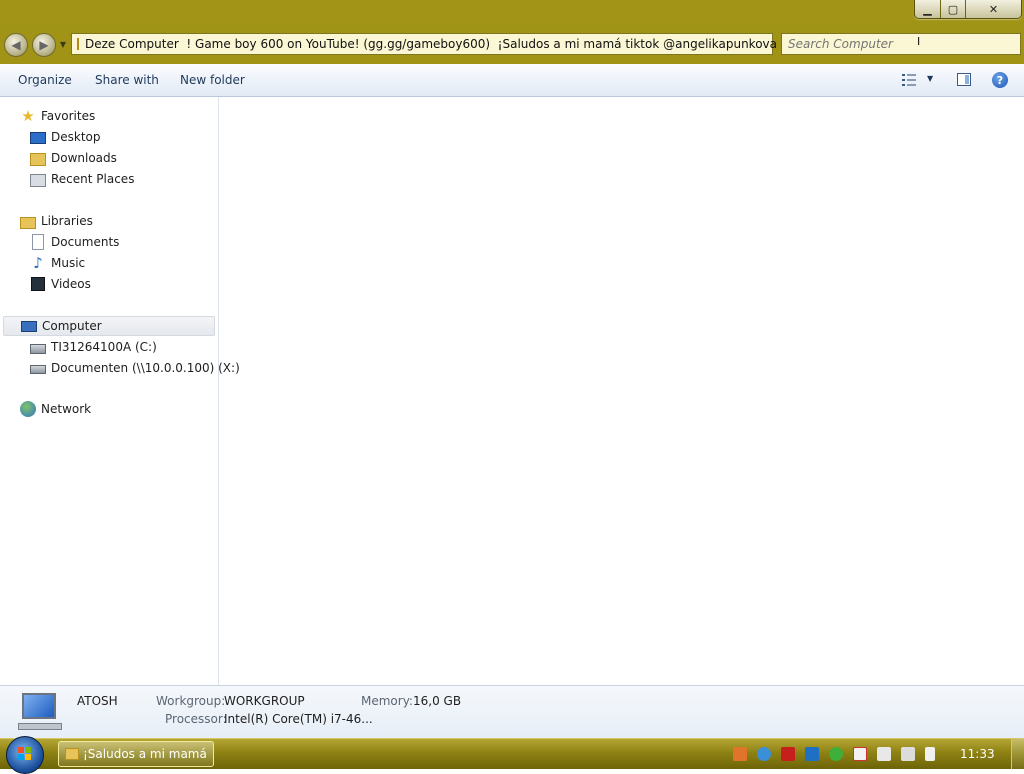  I want to click on tree-item-label: Documenten (\\10.0.0.100) (X:), so click(145, 368).